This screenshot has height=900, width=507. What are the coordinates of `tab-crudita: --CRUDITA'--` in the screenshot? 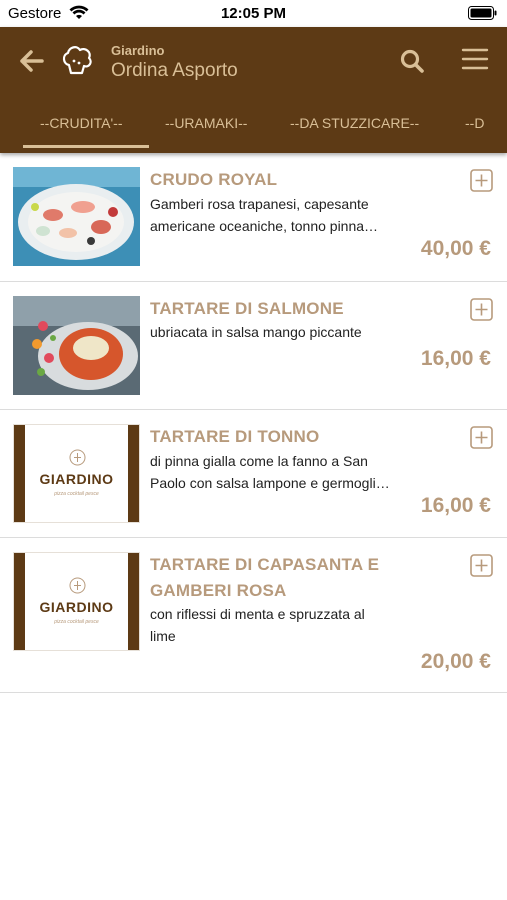 It's located at (81, 123).